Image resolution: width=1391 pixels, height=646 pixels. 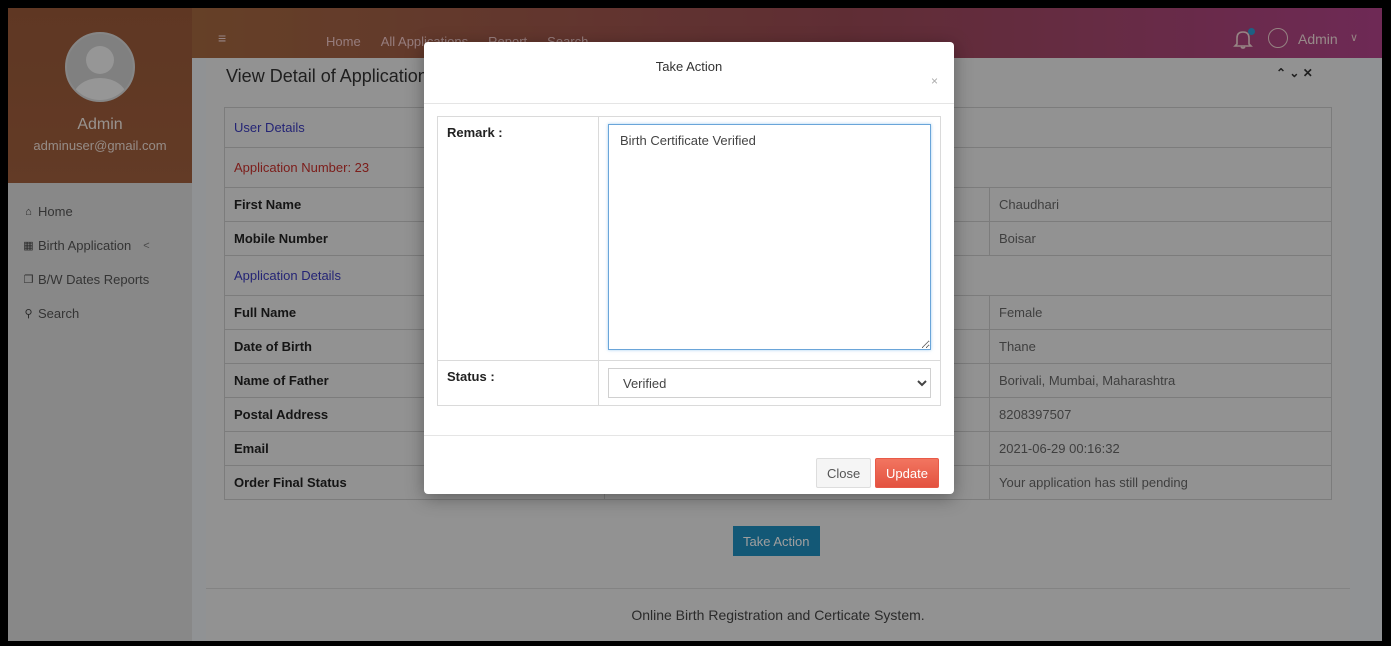 What do you see at coordinates (518, 383) in the screenshot?
I see `status-label: Status :` at bounding box center [518, 383].